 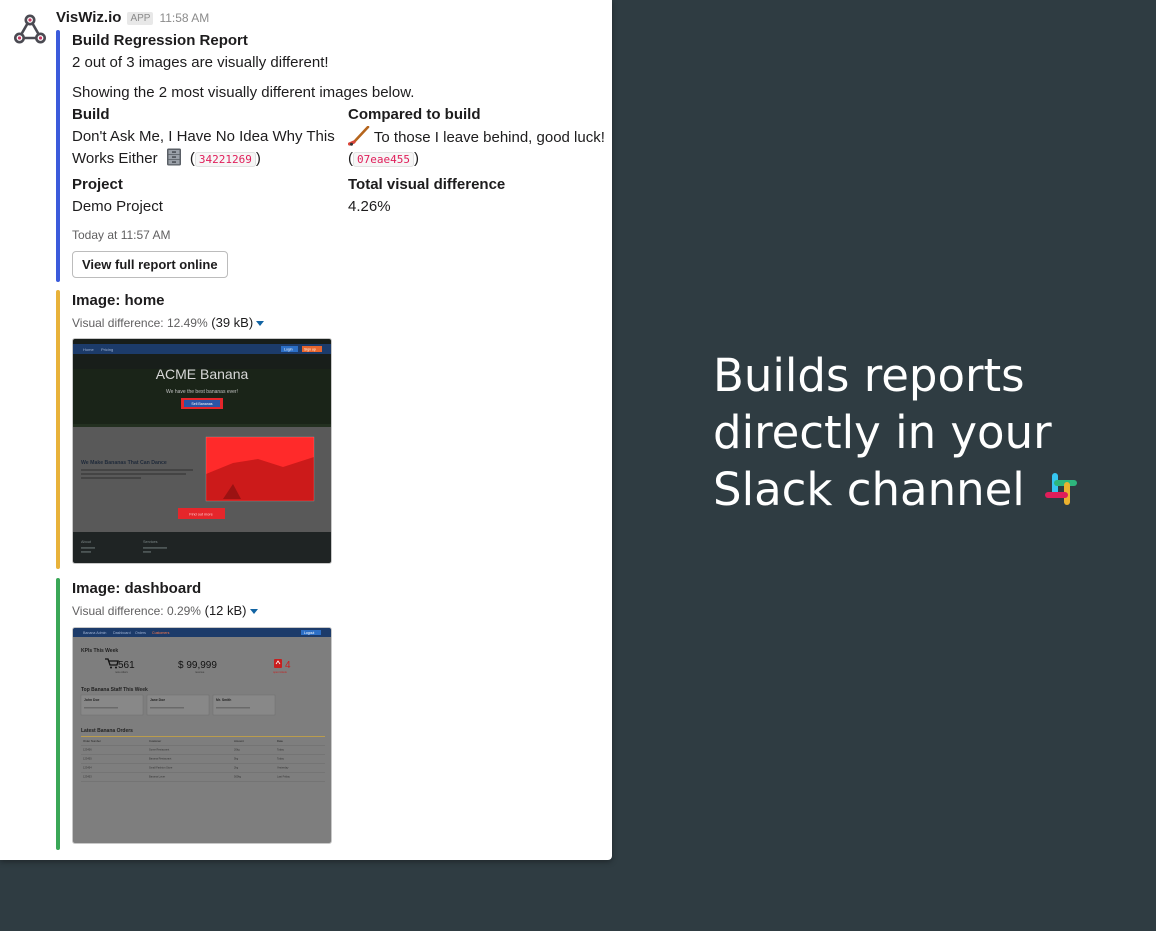 What do you see at coordinates (203, 136) in the screenshot?
I see `build-name-line1: Don't Ask Me, I Have No Idea Why This` at bounding box center [203, 136].